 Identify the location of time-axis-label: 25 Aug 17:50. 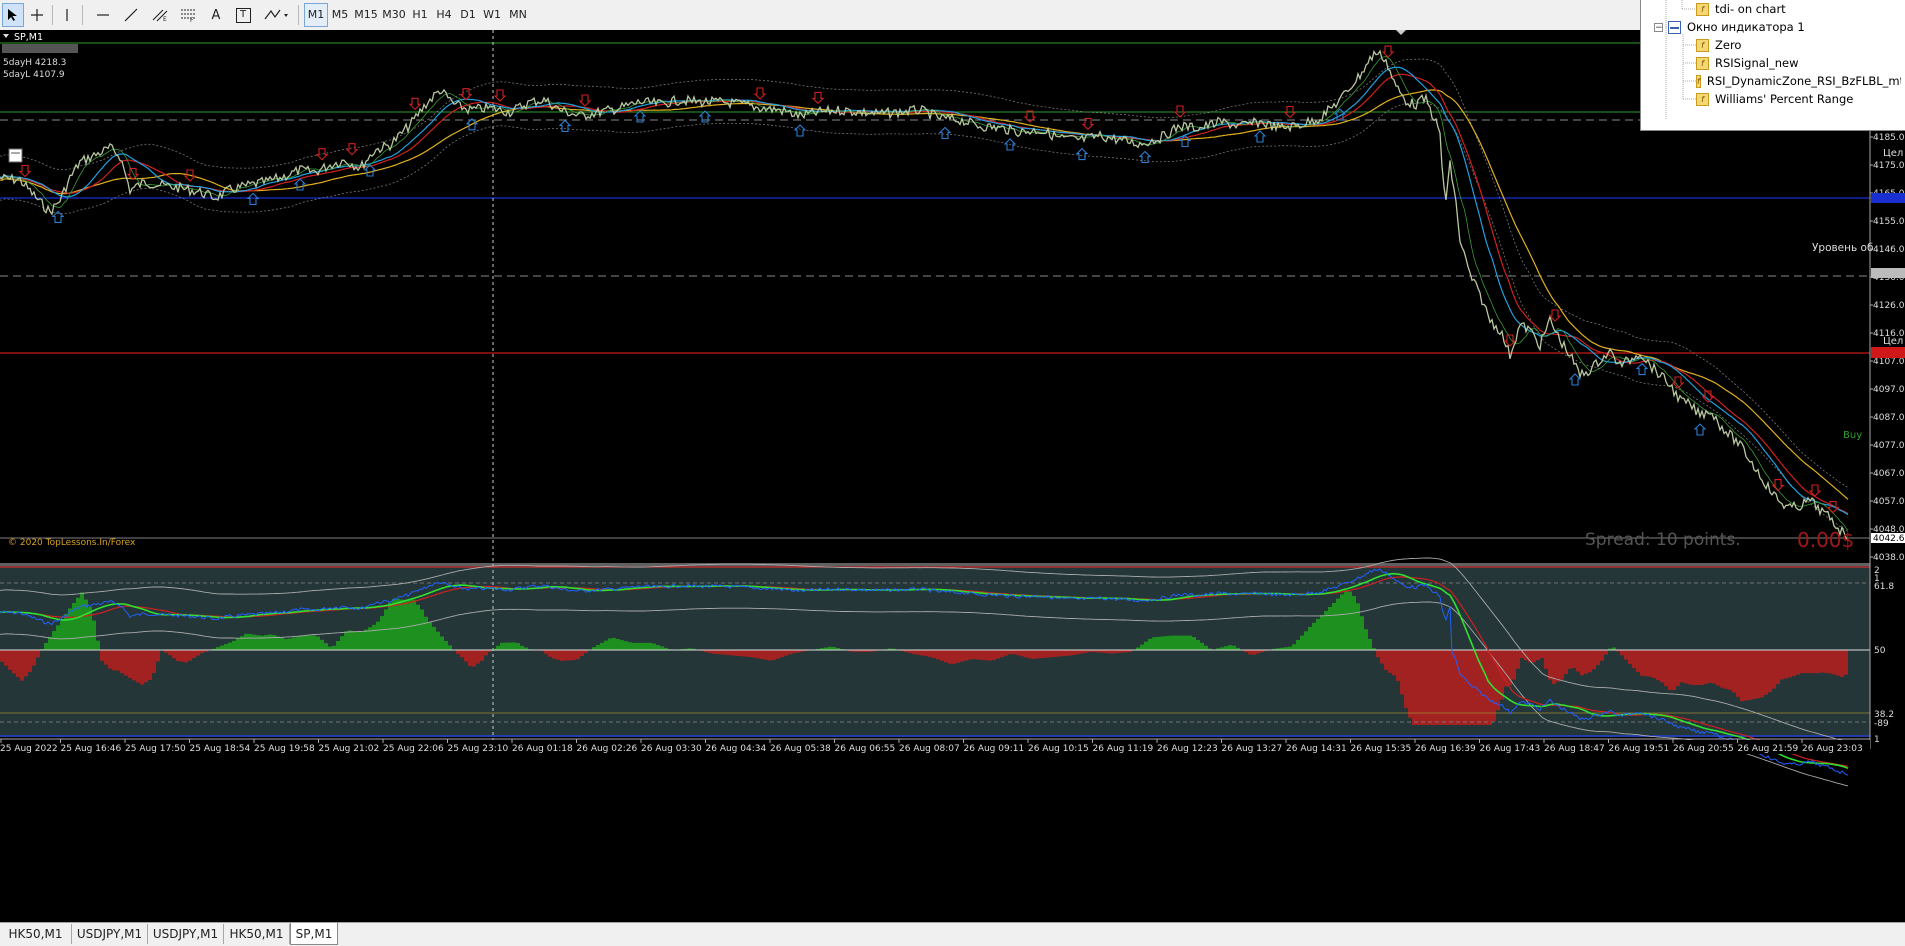
(155, 749).